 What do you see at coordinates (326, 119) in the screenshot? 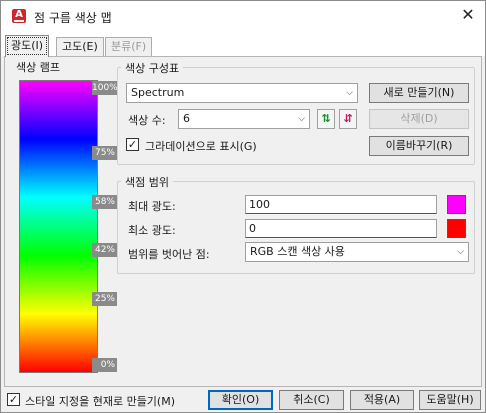
I see `swap-colors-icon: ⇅` at bounding box center [326, 119].